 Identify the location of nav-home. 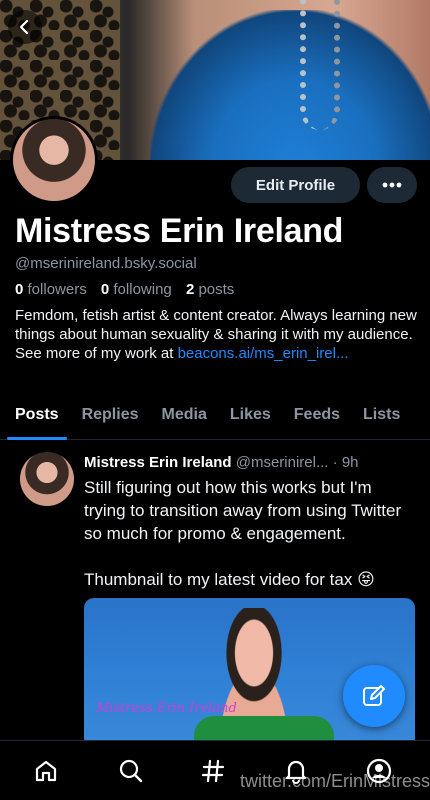
(46, 771).